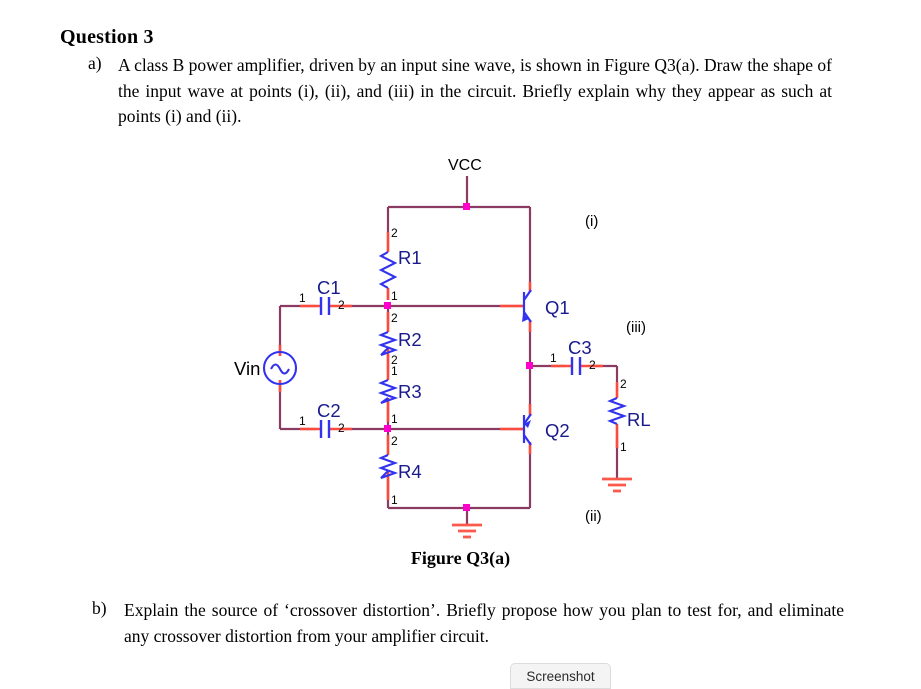 This screenshot has width=921, height=689. What do you see at coordinates (394, 296) in the screenshot?
I see `pin-num-r1-1: 1` at bounding box center [394, 296].